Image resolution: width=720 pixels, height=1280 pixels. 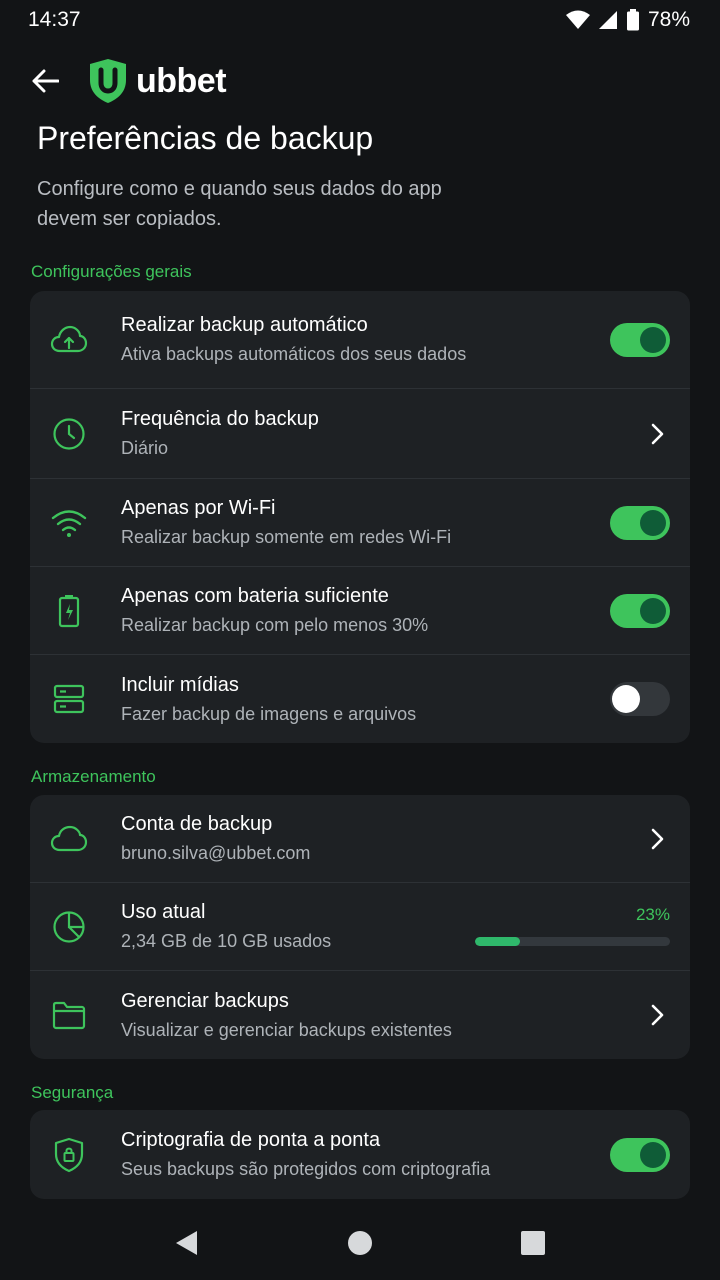 What do you see at coordinates (205, 138) in the screenshot?
I see `page-title: Preferências de backup` at bounding box center [205, 138].